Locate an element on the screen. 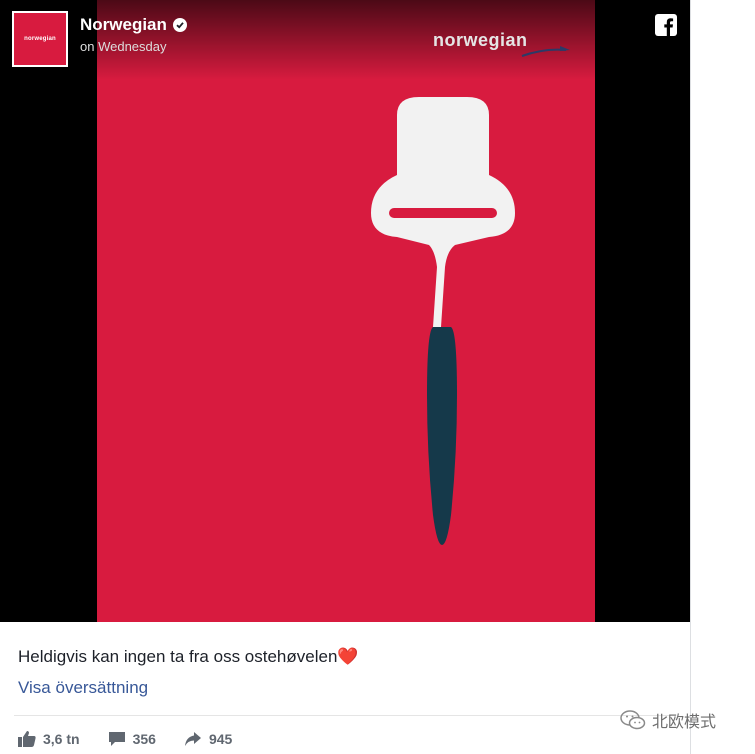 Image resolution: width=755 pixels, height=754 pixels. like-count: 3,6 tn is located at coordinates (49, 739).